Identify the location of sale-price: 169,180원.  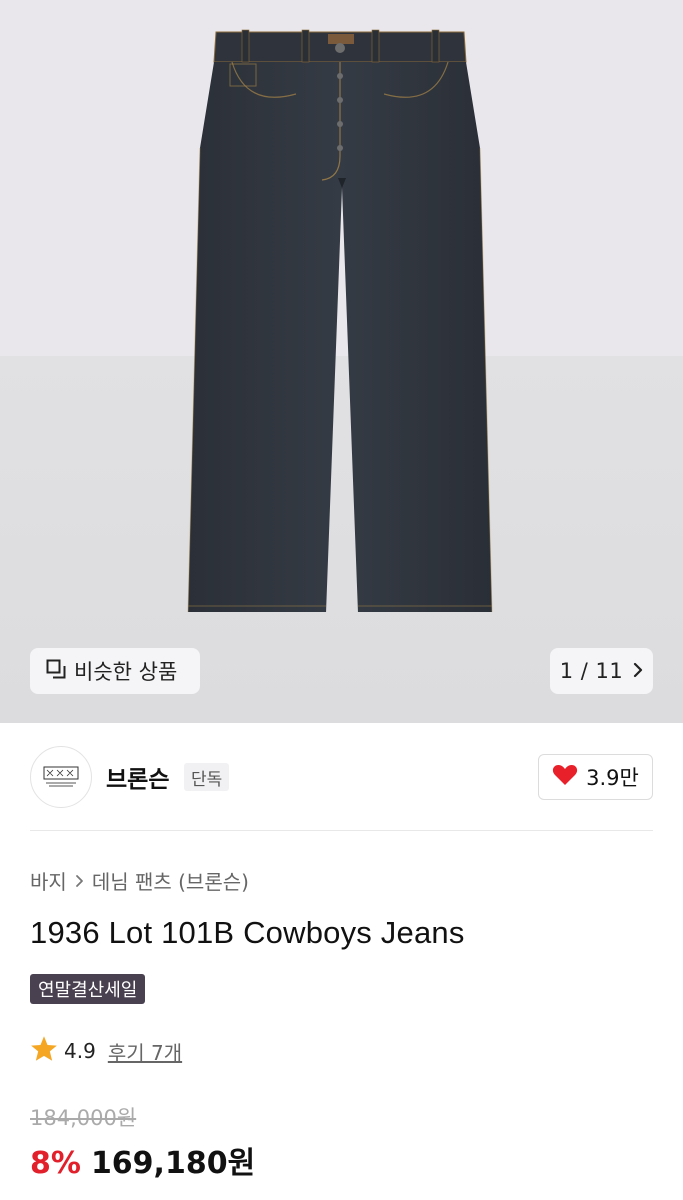
(173, 1163).